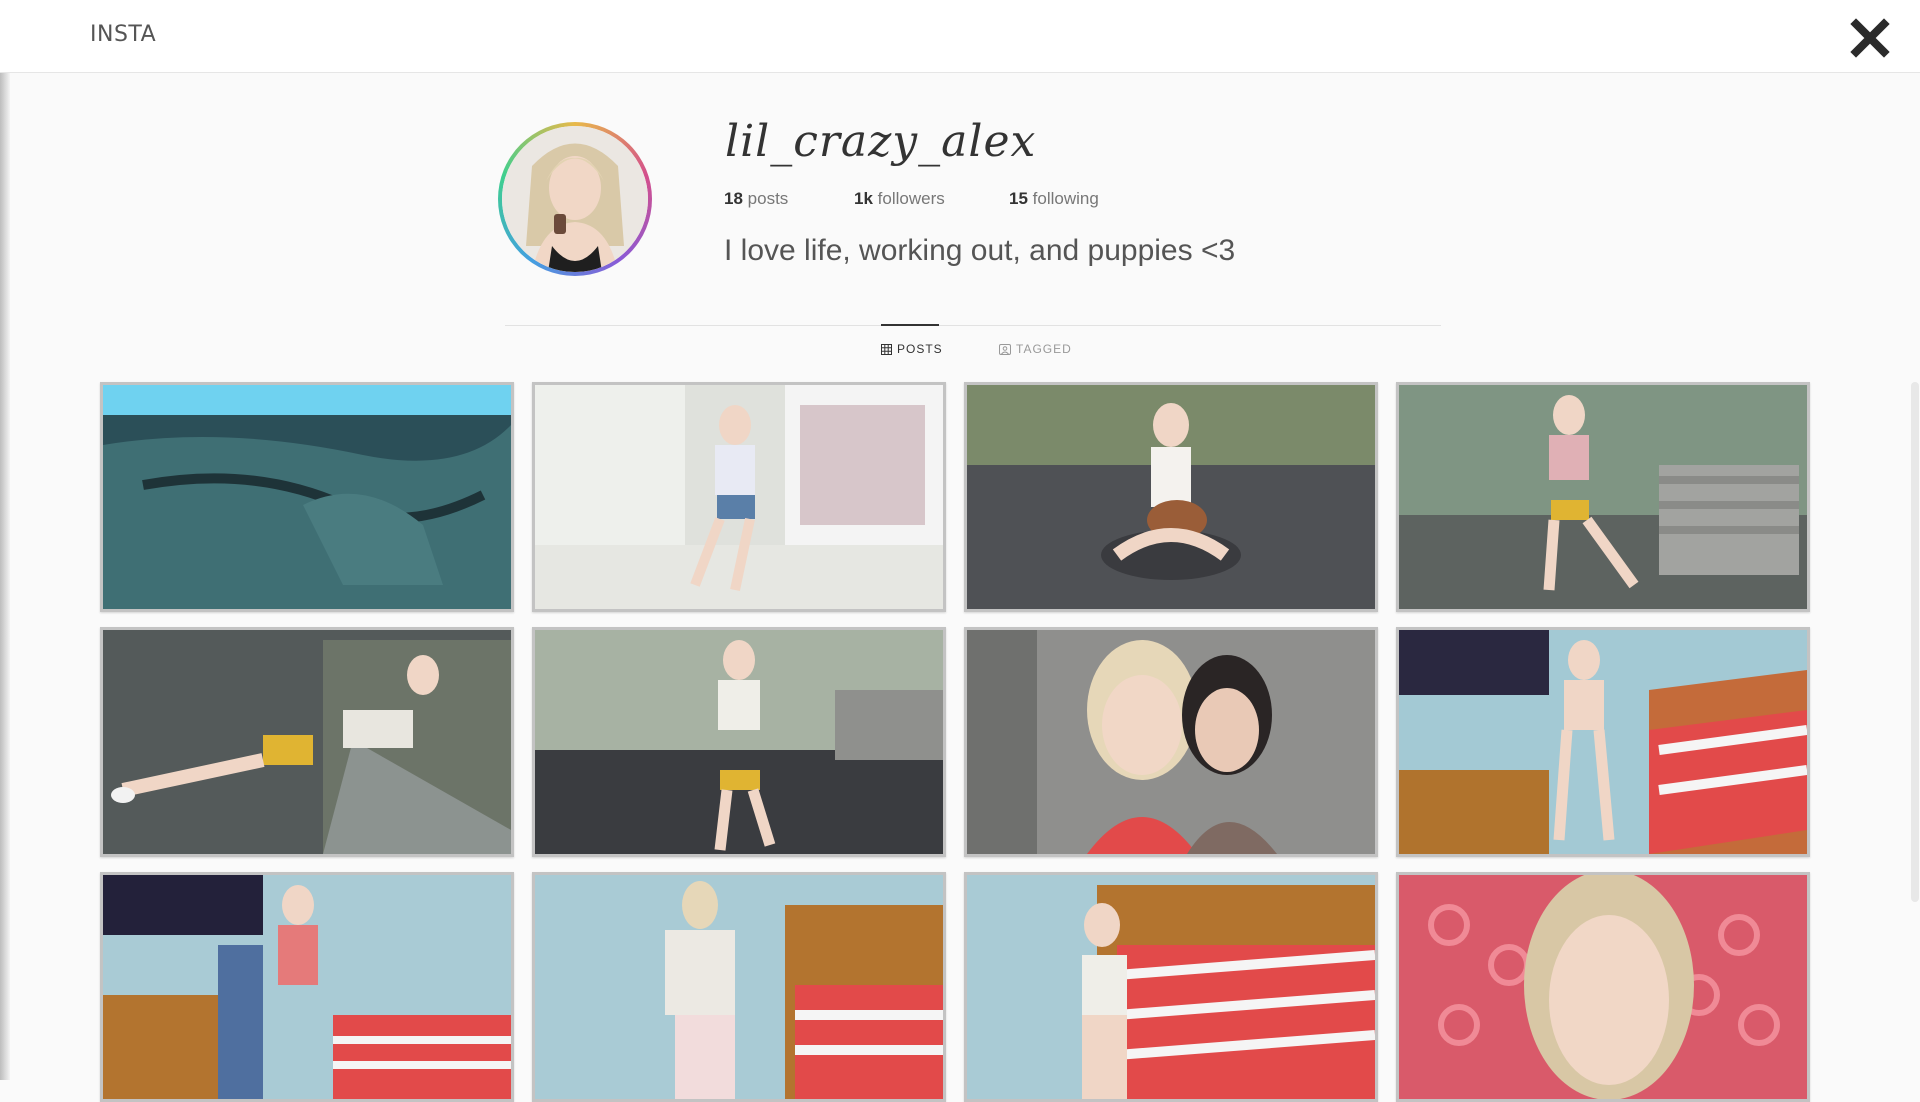  I want to click on profile-bio: I love life, working out, and puppies <3, so click(980, 250).